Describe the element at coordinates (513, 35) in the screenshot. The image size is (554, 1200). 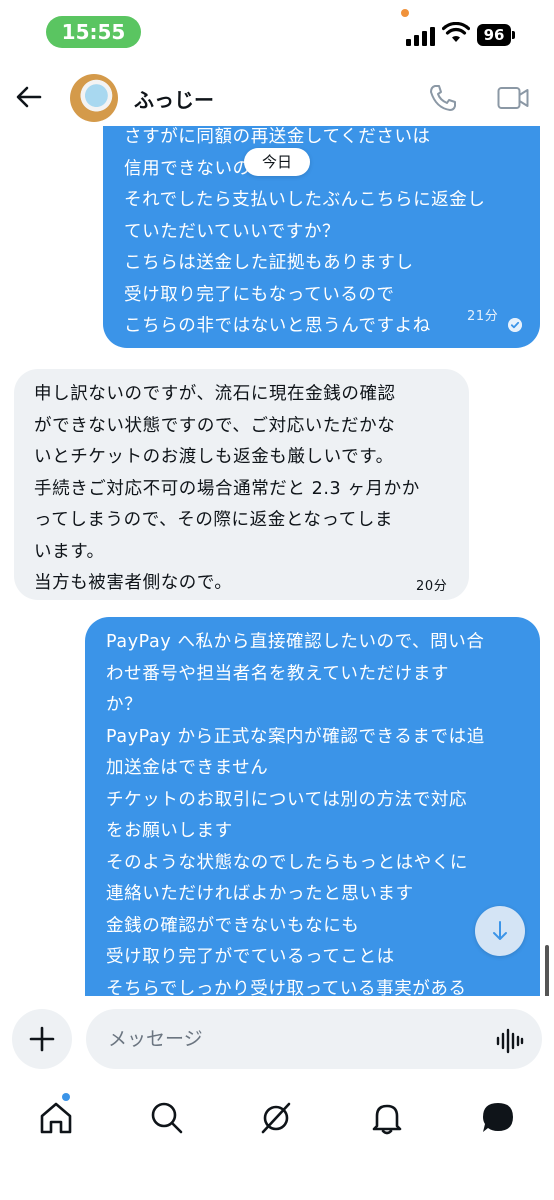
I see `battery-icon` at that location.